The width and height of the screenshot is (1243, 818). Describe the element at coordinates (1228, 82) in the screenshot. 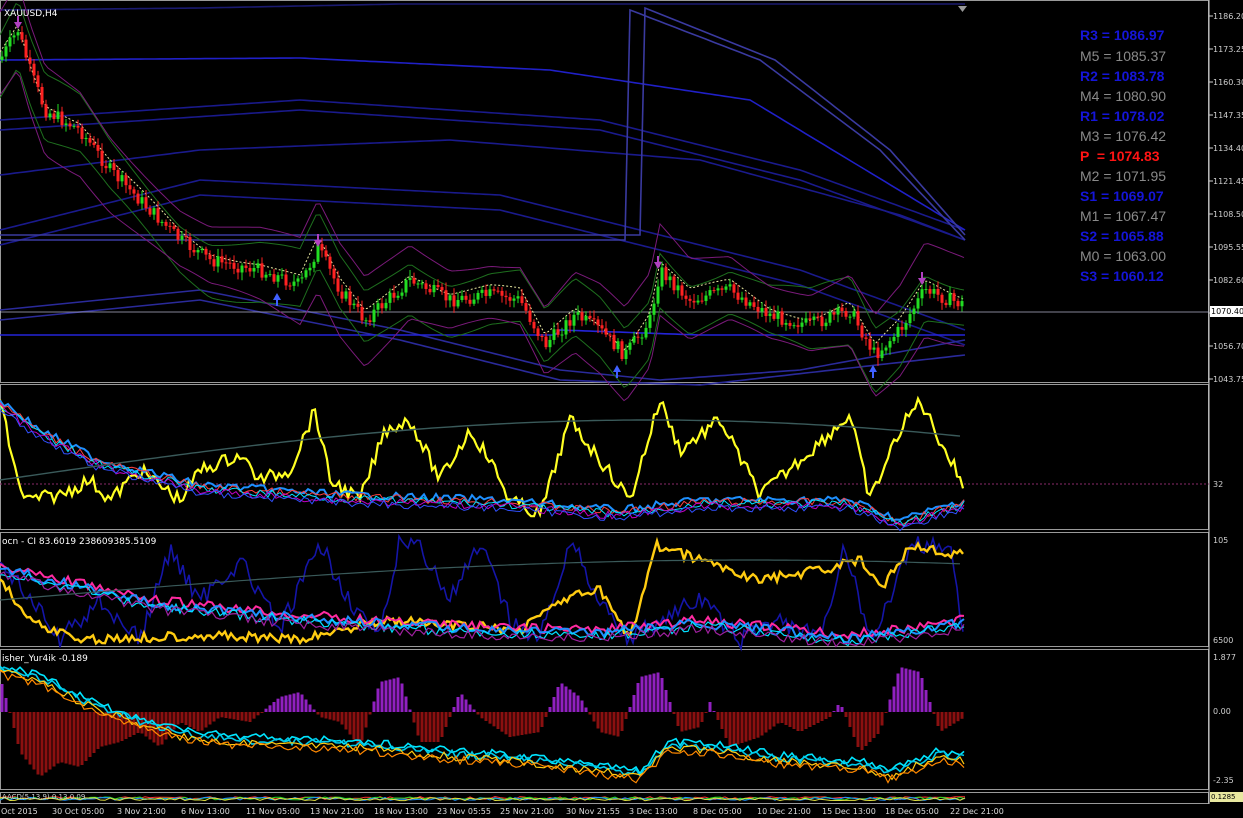

I see `price-tick: 1160.30` at that location.